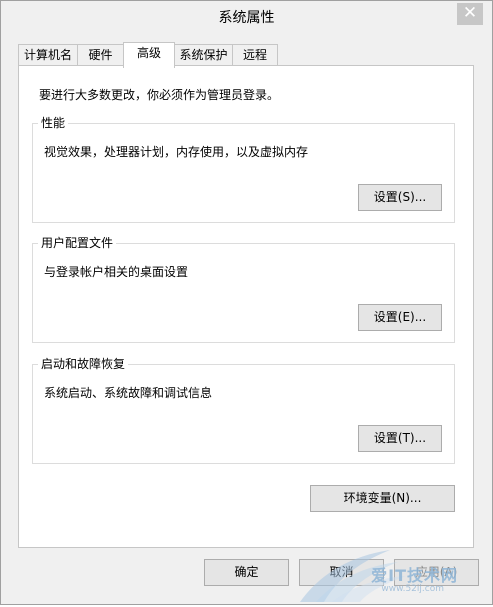 The width and height of the screenshot is (493, 607). What do you see at coordinates (159, 95) in the screenshot?
I see `admin-notice: 要进行大多数更改，你必须作为管理员登录。` at bounding box center [159, 95].